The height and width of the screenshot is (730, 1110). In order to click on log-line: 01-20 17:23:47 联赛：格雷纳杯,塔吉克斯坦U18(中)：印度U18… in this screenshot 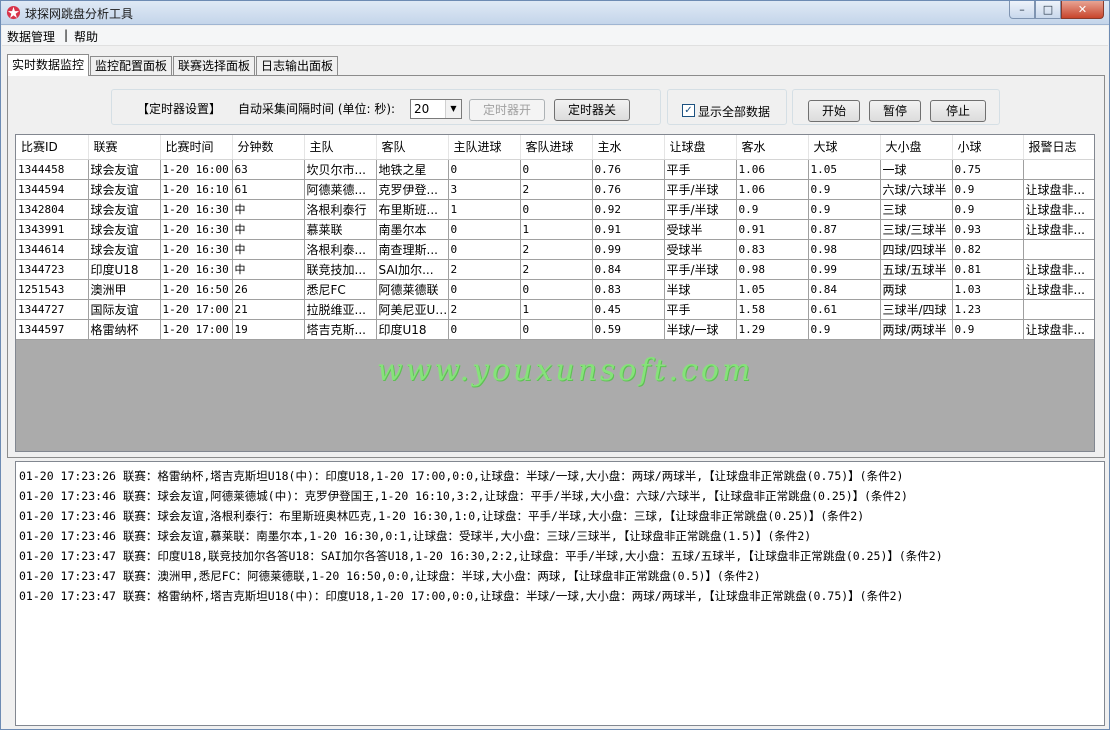, I will do `click(461, 596)`.